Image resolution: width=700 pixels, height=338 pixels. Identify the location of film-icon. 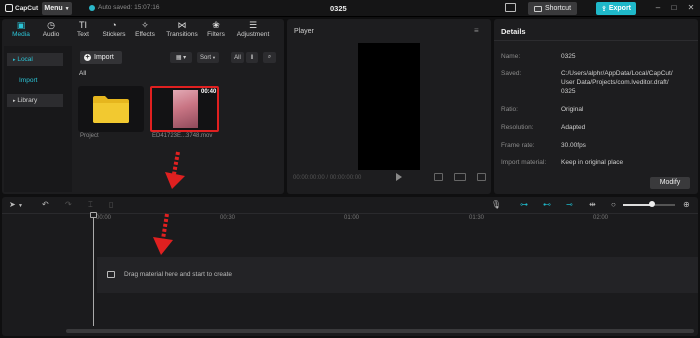
(111, 274).